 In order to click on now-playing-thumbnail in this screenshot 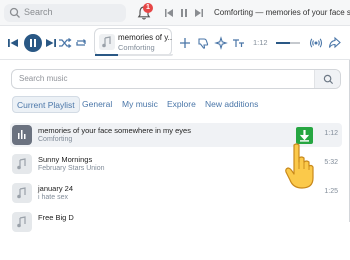, I will do `click(107, 42)`.